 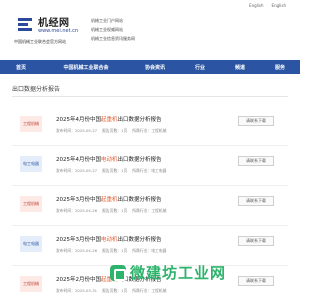 I want to click on report-title: 2025年4月份中国起重机出口数据分析报告, so click(x=109, y=119).